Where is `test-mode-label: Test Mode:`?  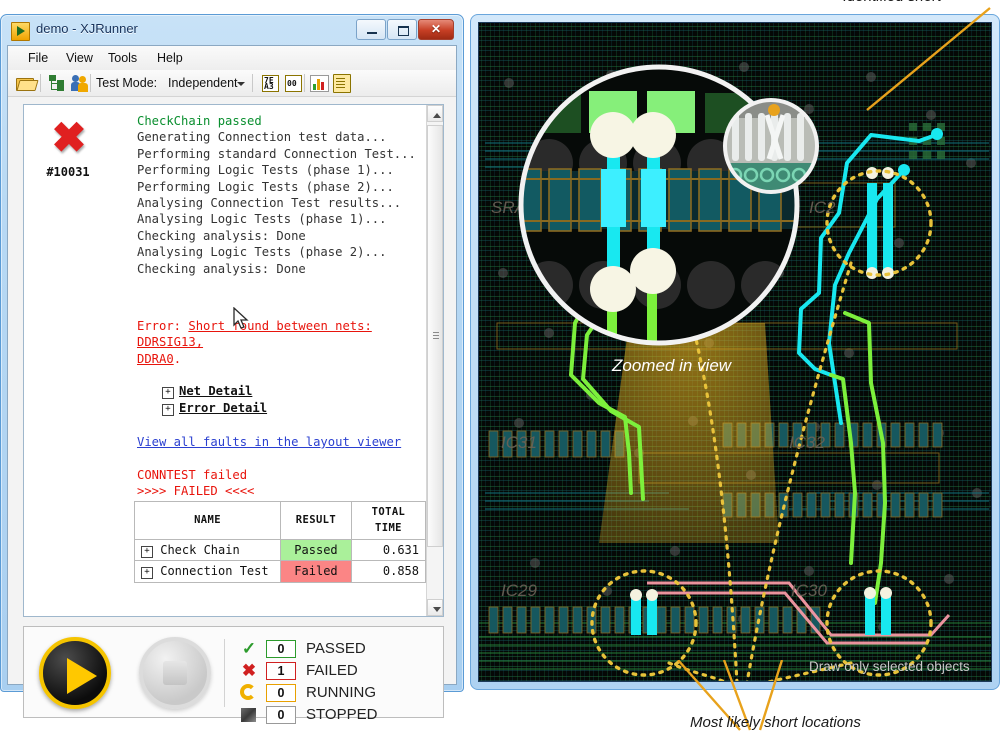 test-mode-label: Test Mode: is located at coordinates (127, 83).